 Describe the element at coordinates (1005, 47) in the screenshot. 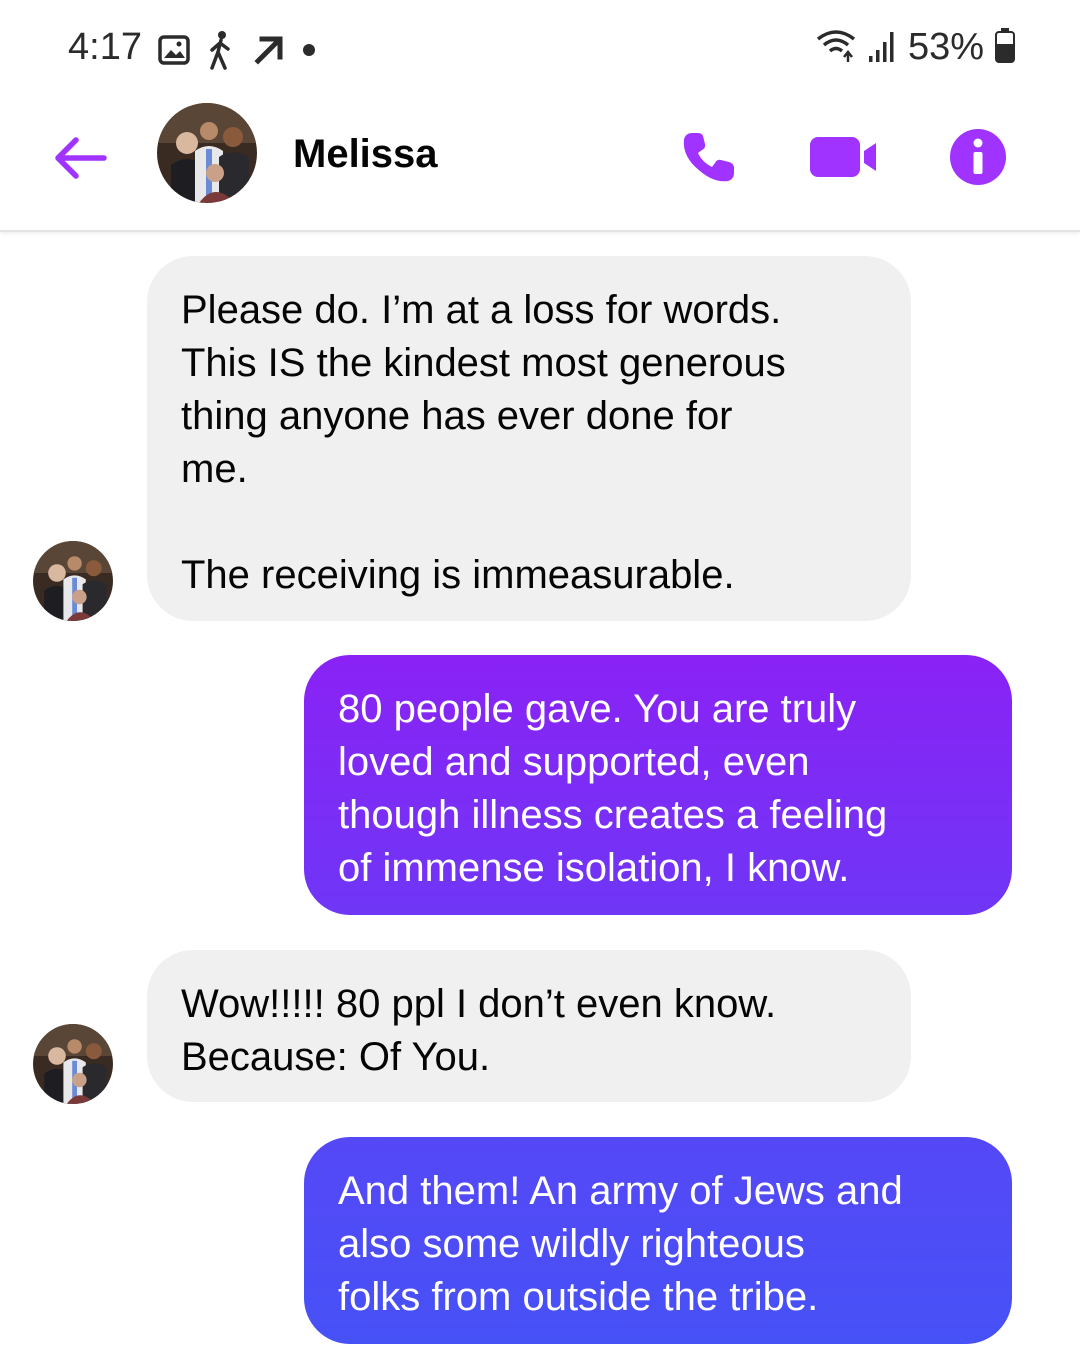

I see `battery-icon` at that location.